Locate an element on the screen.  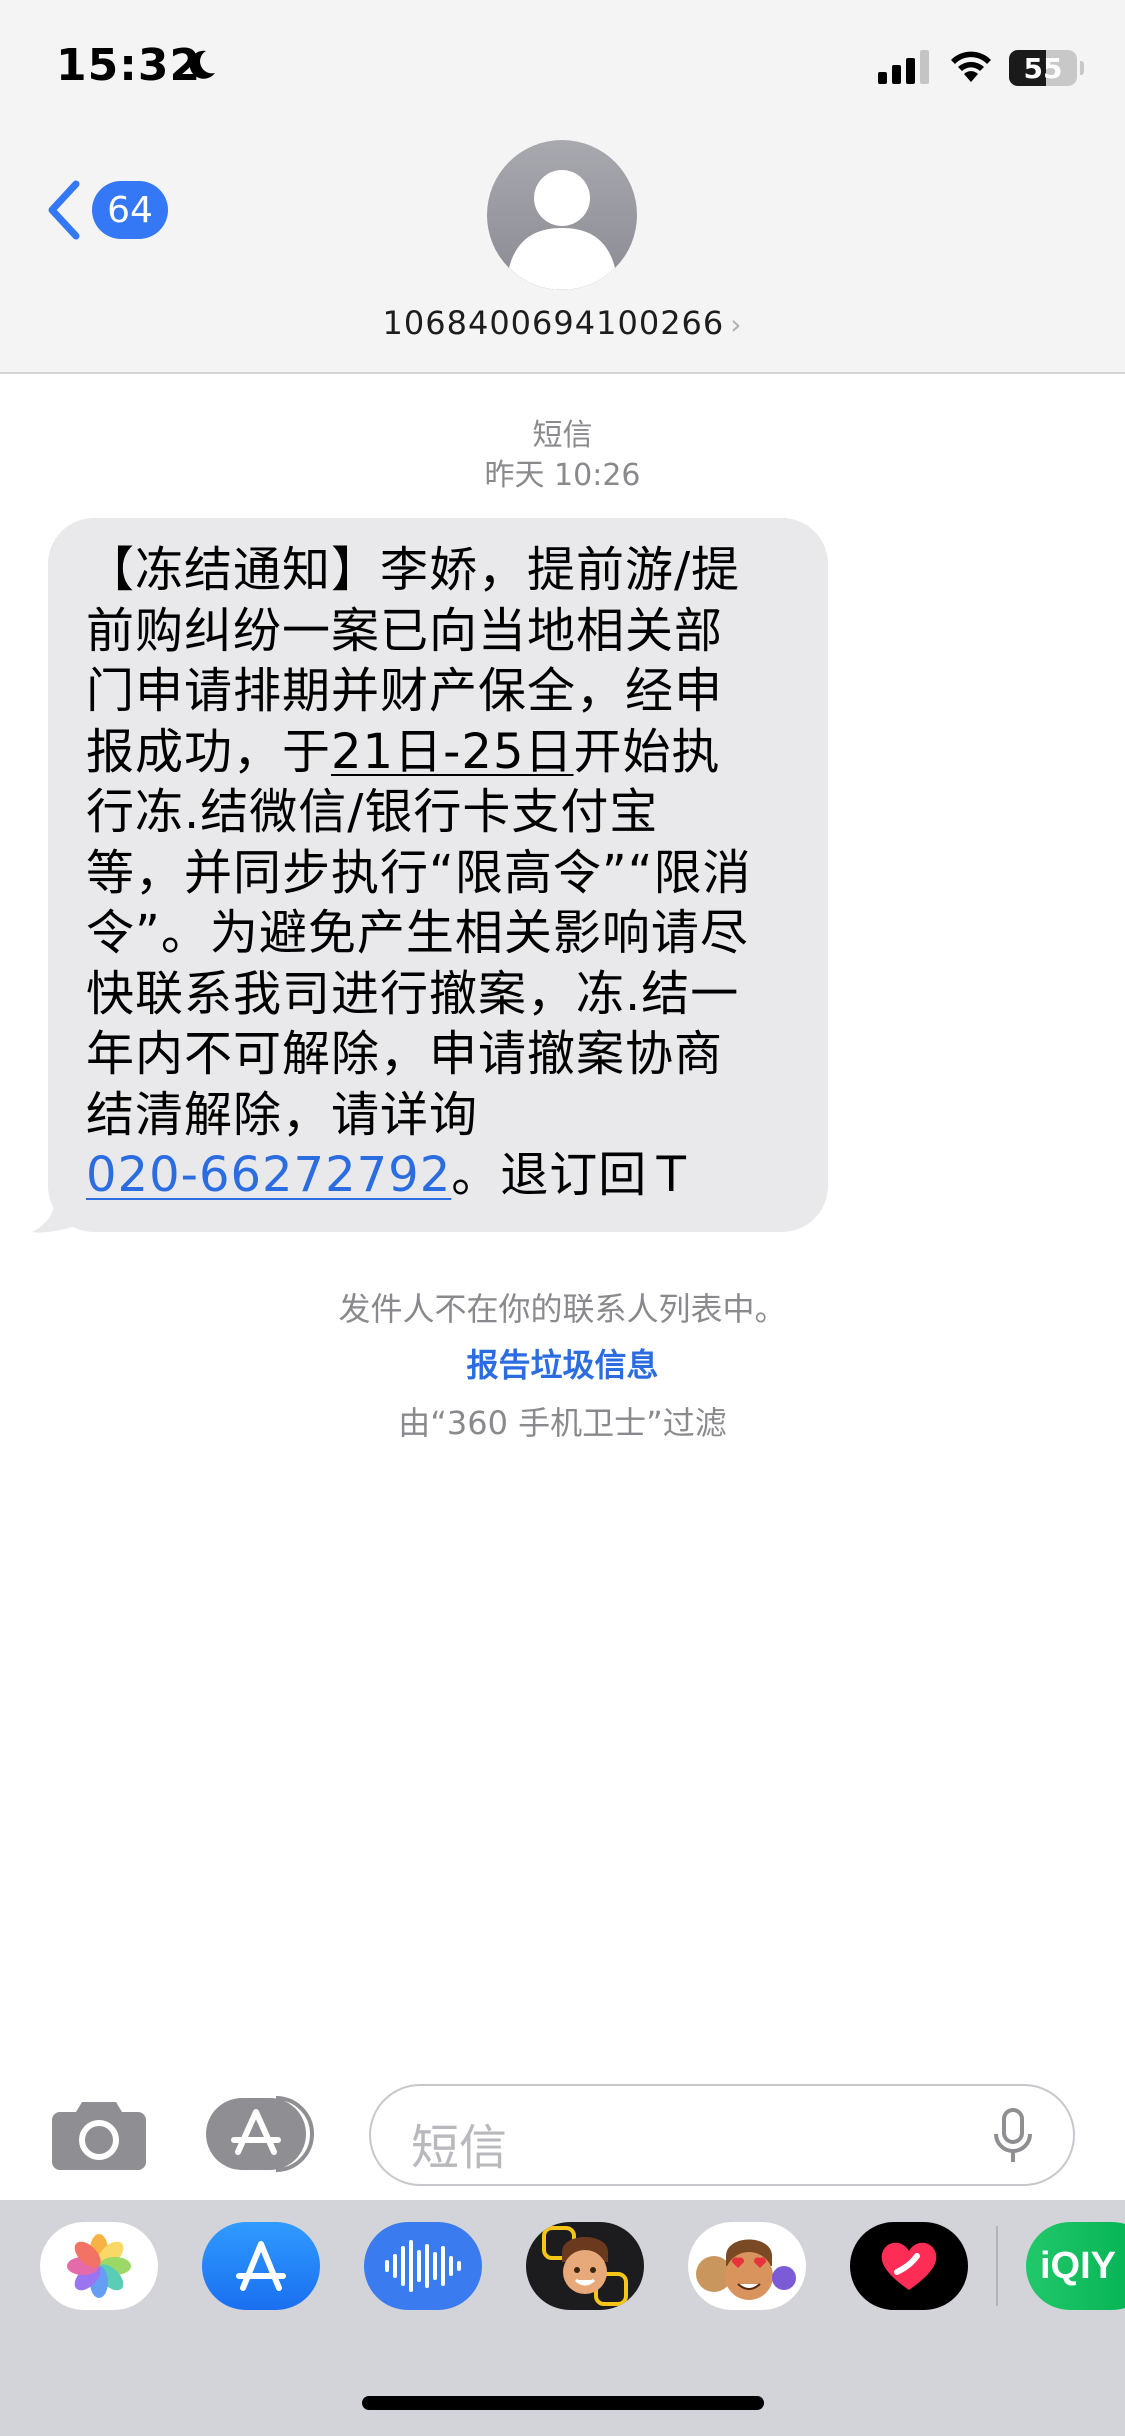
photos-app-icon is located at coordinates (99, 2266).